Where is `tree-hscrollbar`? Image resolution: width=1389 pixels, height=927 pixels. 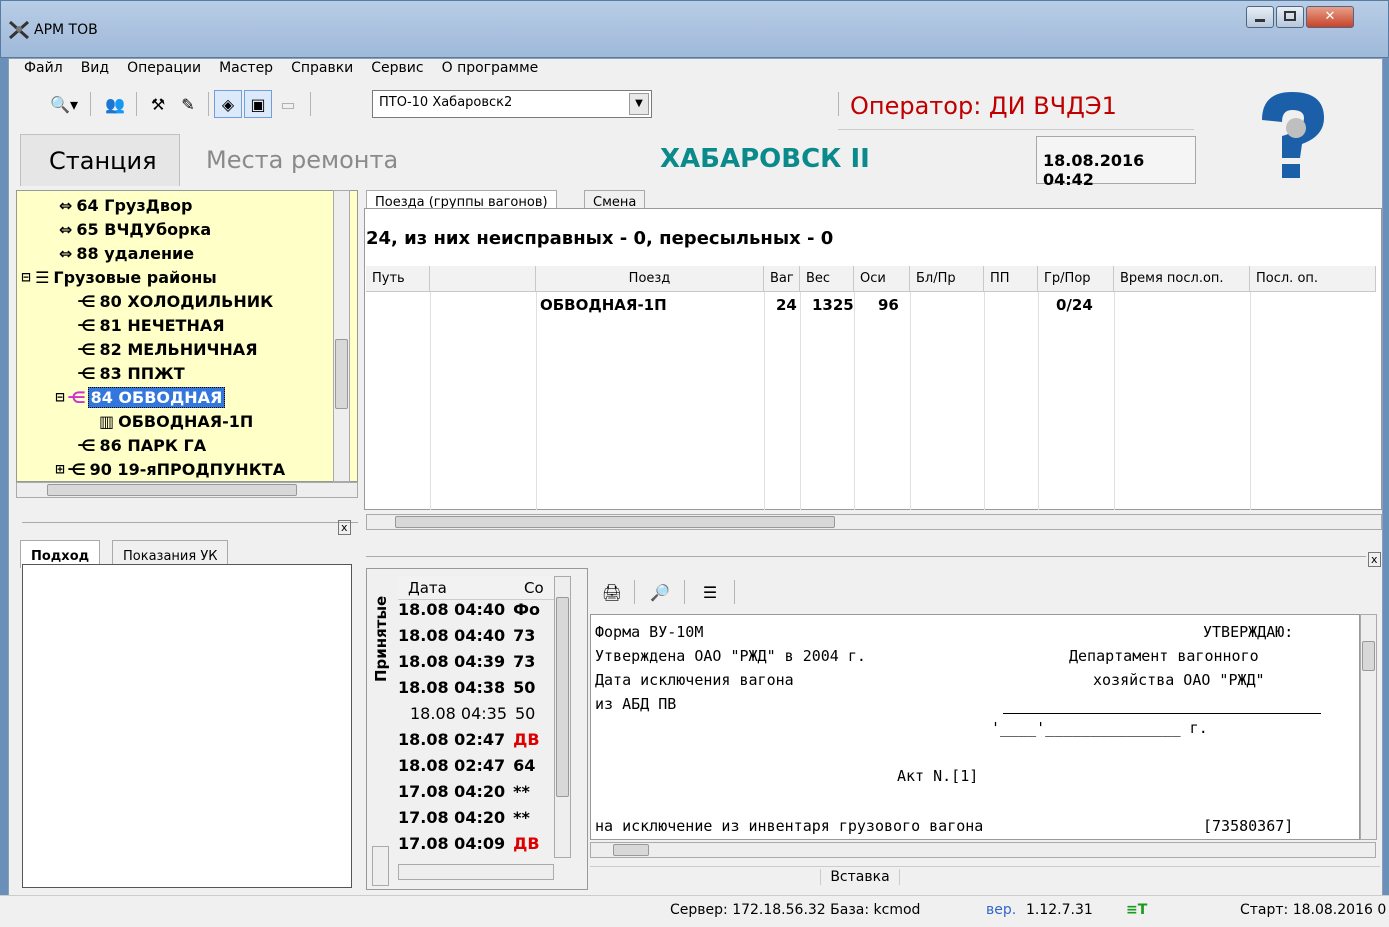
tree-hscrollbar is located at coordinates (187, 490).